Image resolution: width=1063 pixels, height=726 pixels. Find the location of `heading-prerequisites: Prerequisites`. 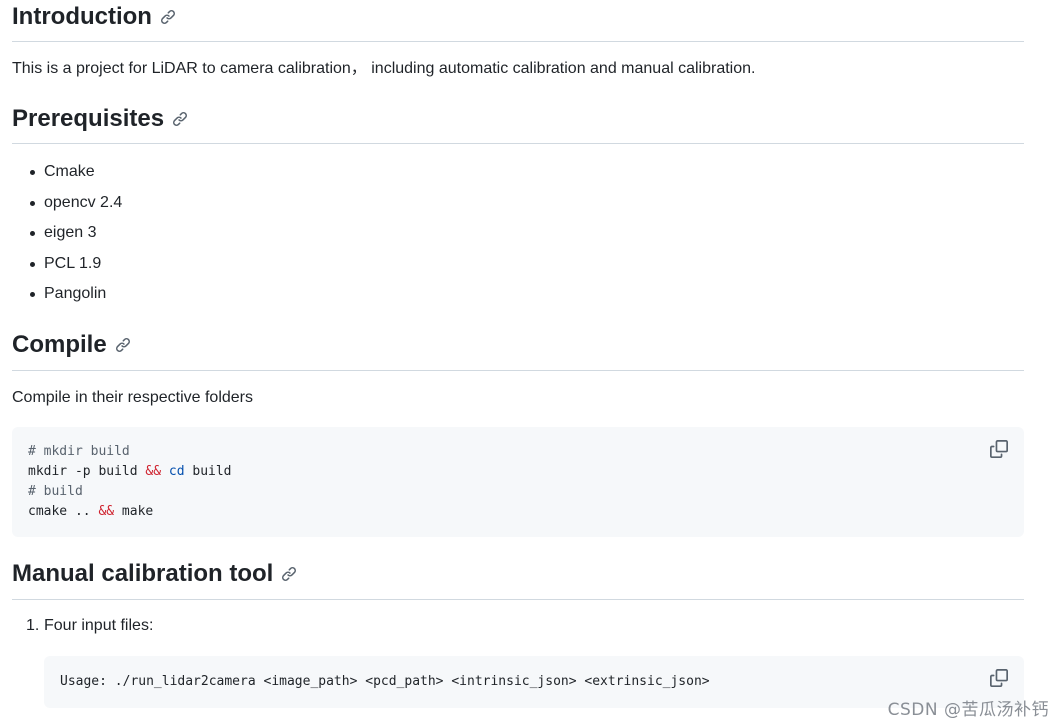

heading-prerequisites: Prerequisites is located at coordinates (100, 119).